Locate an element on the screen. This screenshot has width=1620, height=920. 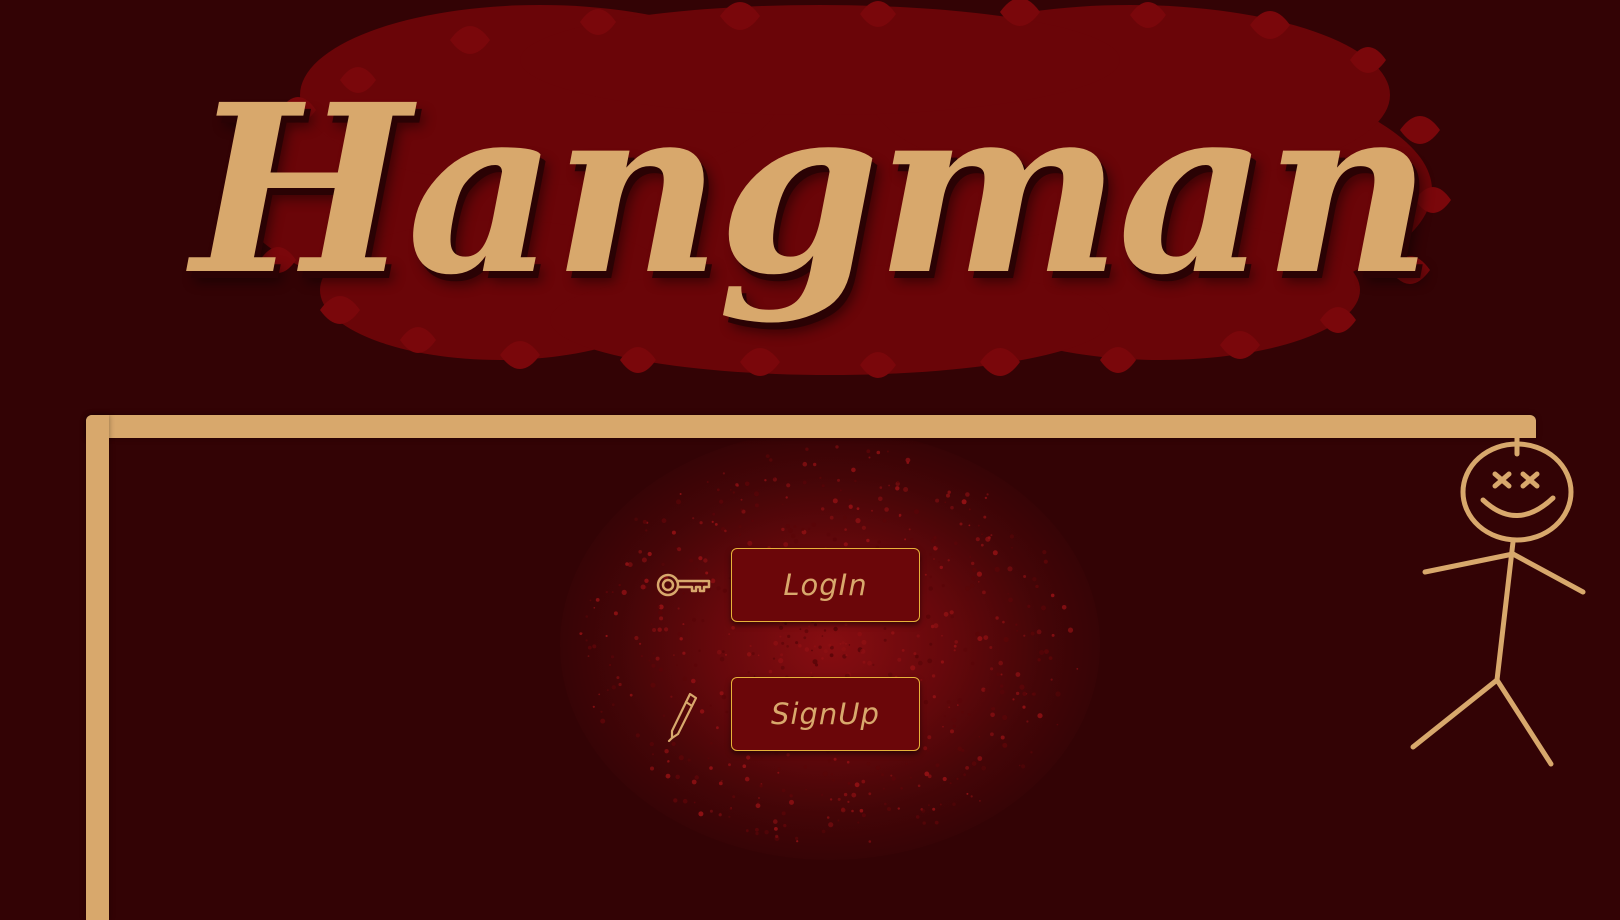
pen-icon is located at coordinates (682, 717).